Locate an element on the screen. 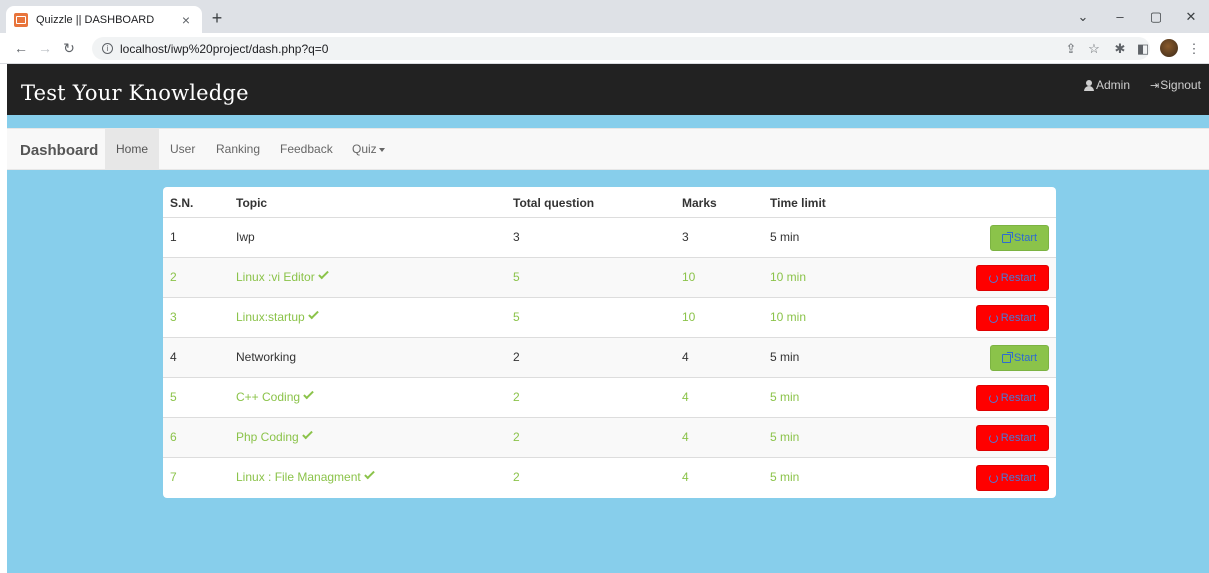  nav-item-quiz-dropdown: Quiz is located at coordinates (368, 149).